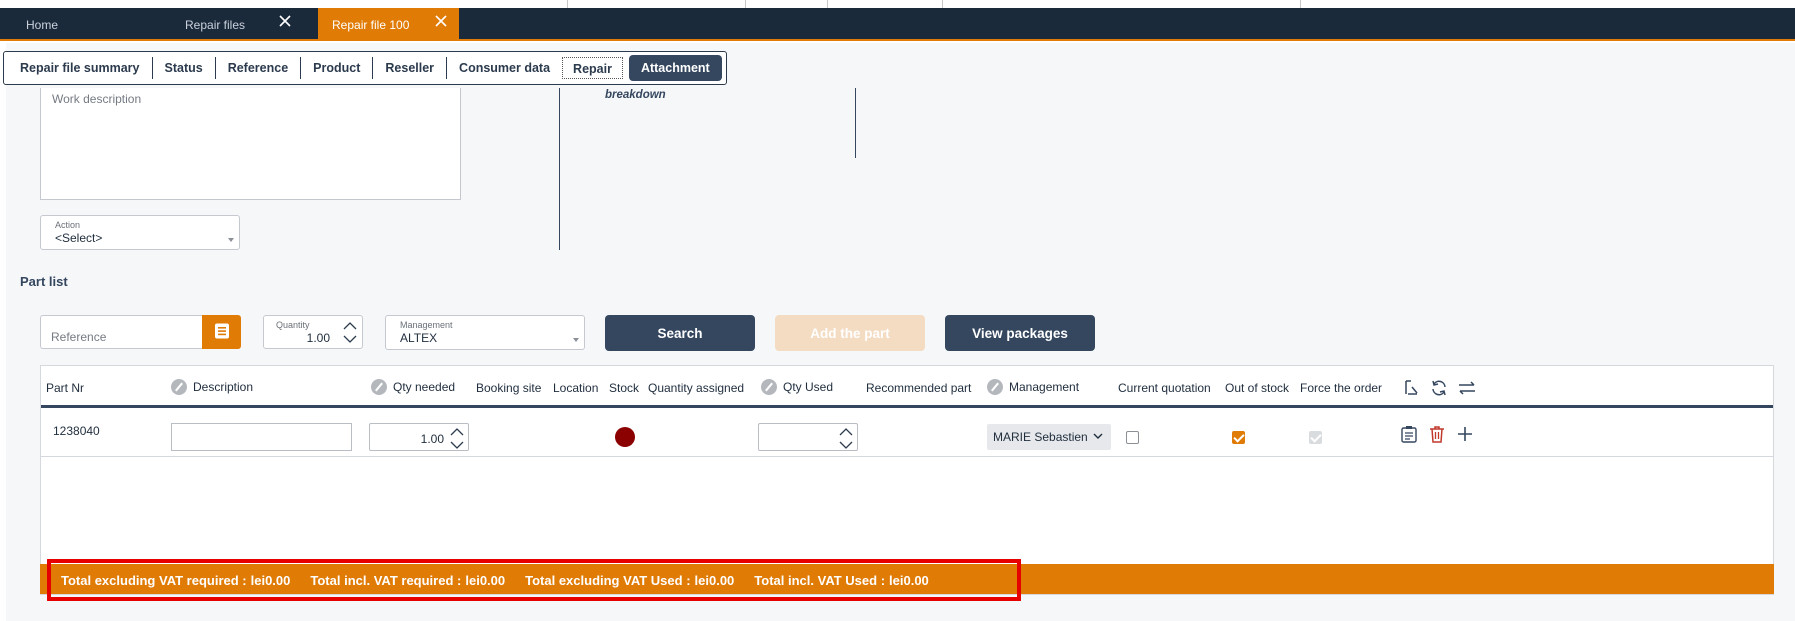  I want to click on swap-icon, so click(1467, 389).